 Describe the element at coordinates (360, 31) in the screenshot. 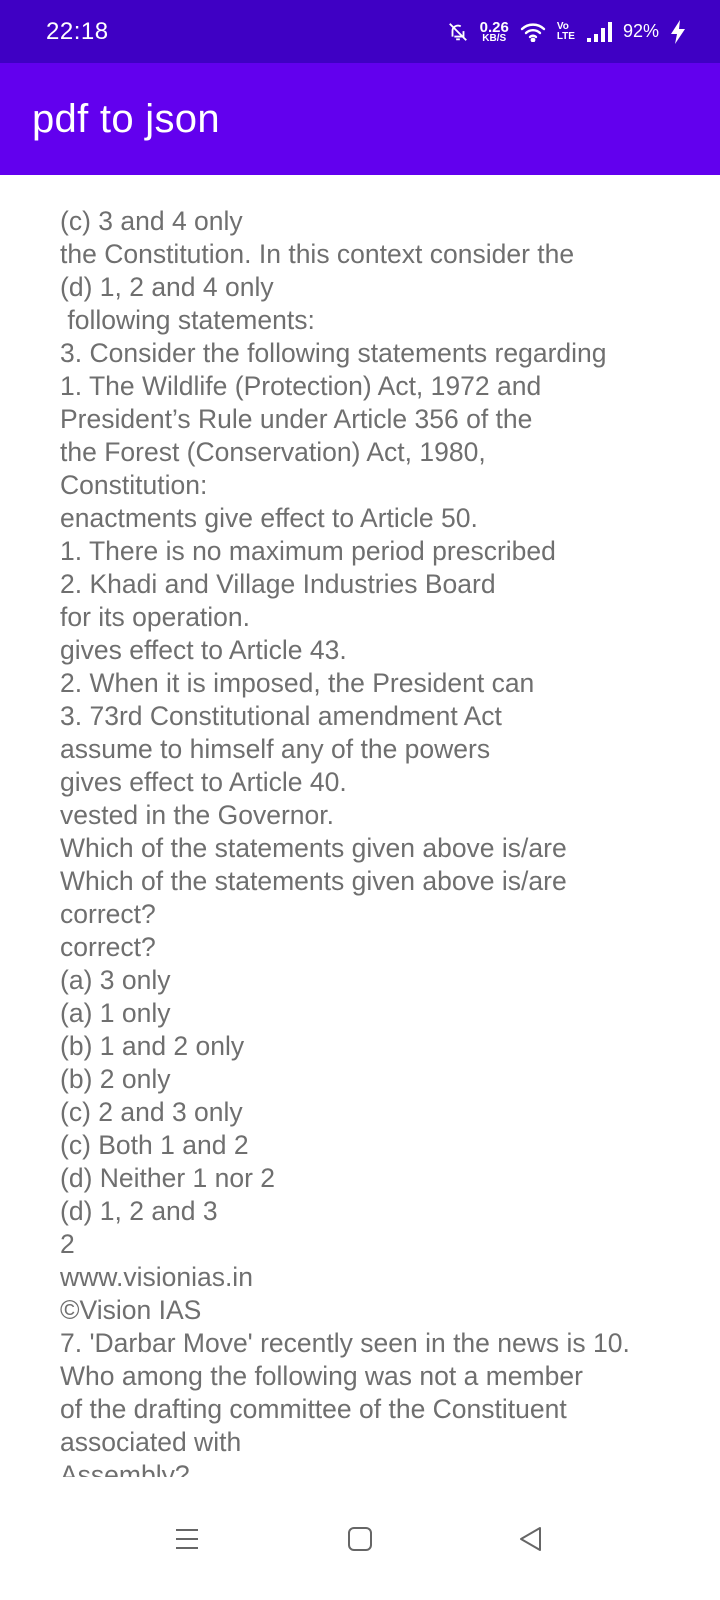

I see `status-bar: 22:18 0.26 KB/S Vo LTE 92%` at that location.